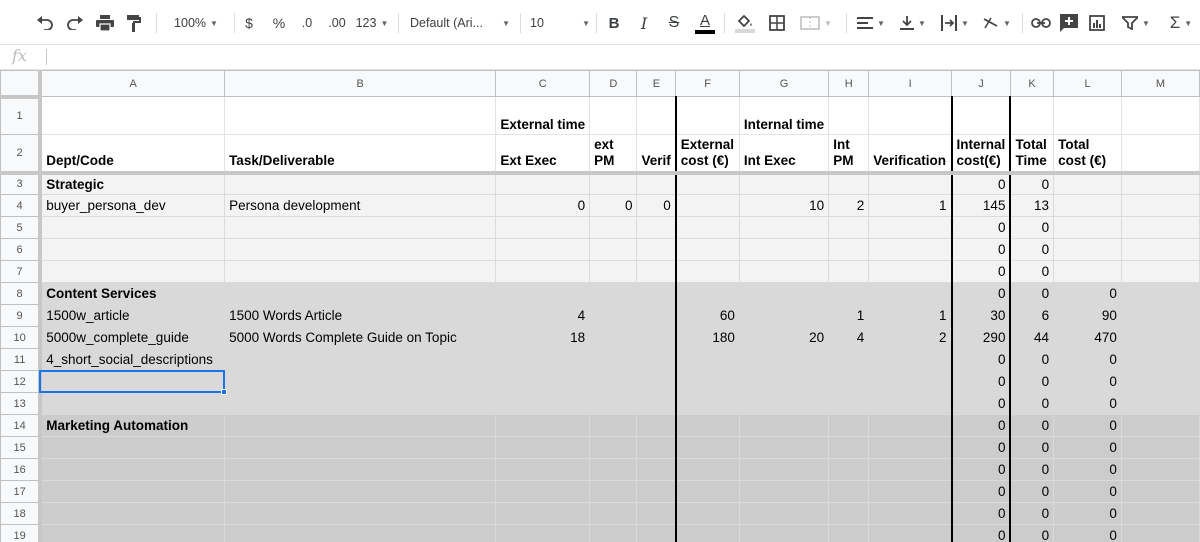 This screenshot has width=1200, height=542. Describe the element at coordinates (21, 381) in the screenshot. I see `row-header: 12` at that location.